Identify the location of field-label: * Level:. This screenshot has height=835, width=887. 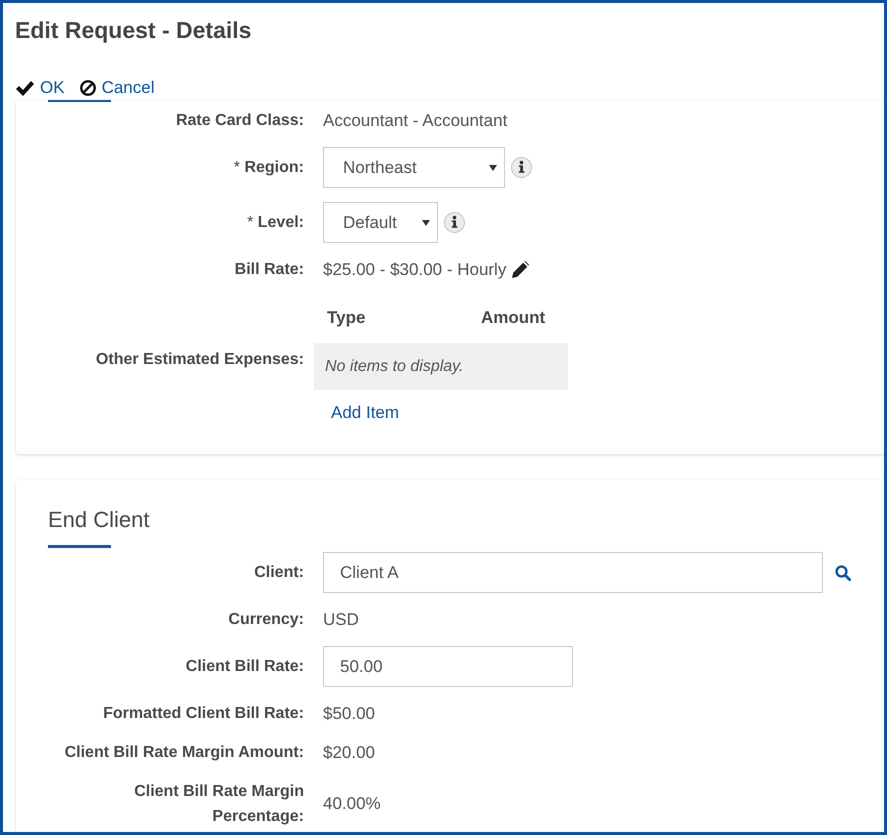
(275, 223).